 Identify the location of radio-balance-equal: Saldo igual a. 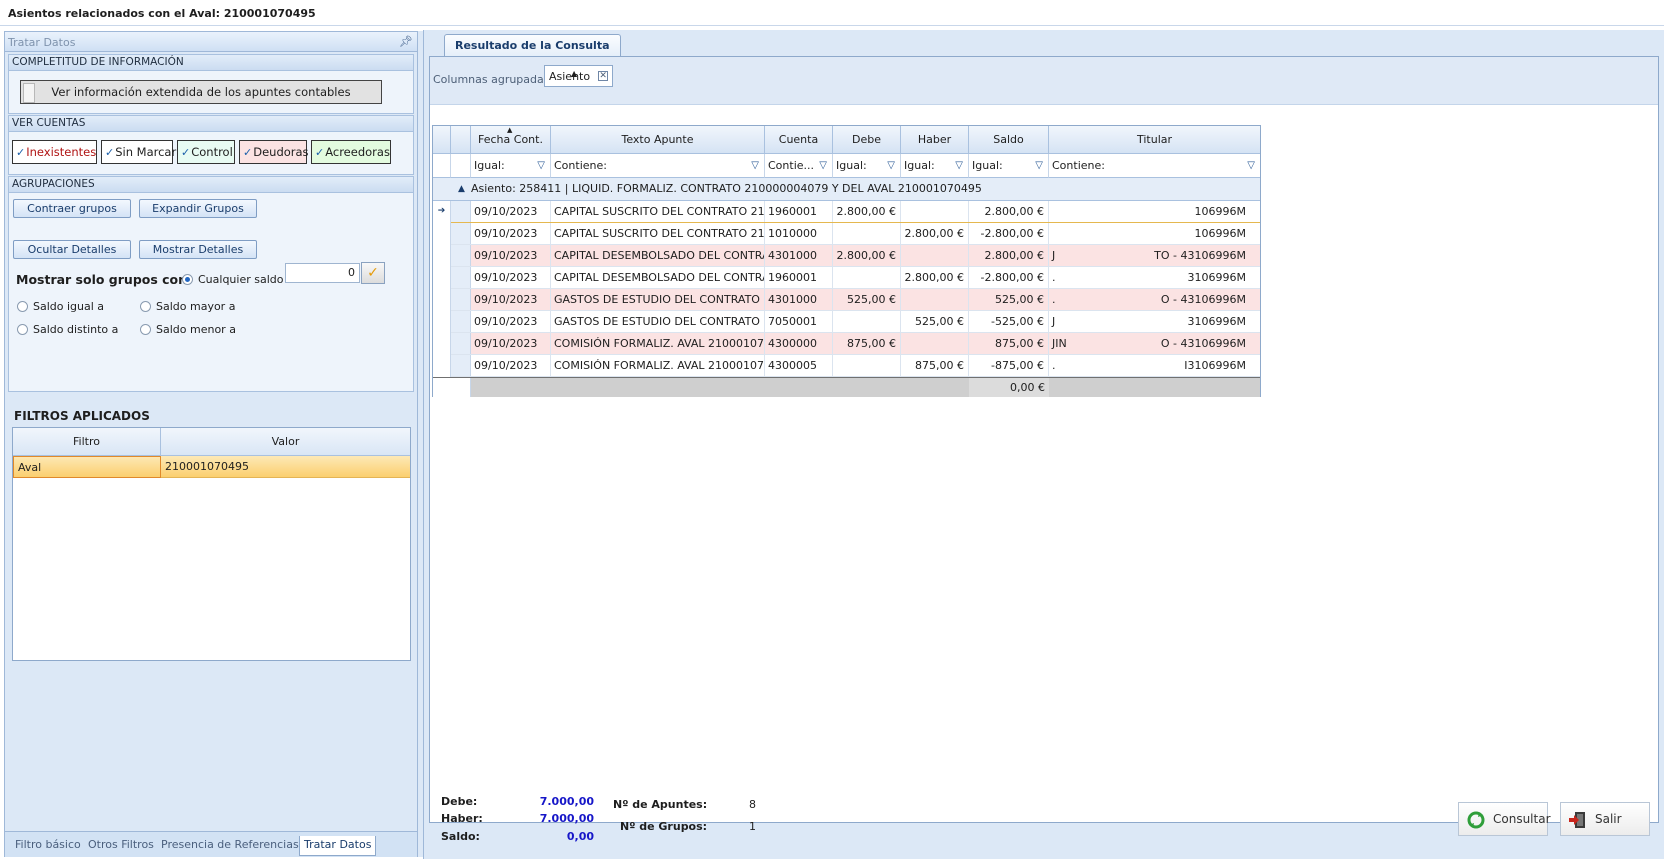
(60, 306).